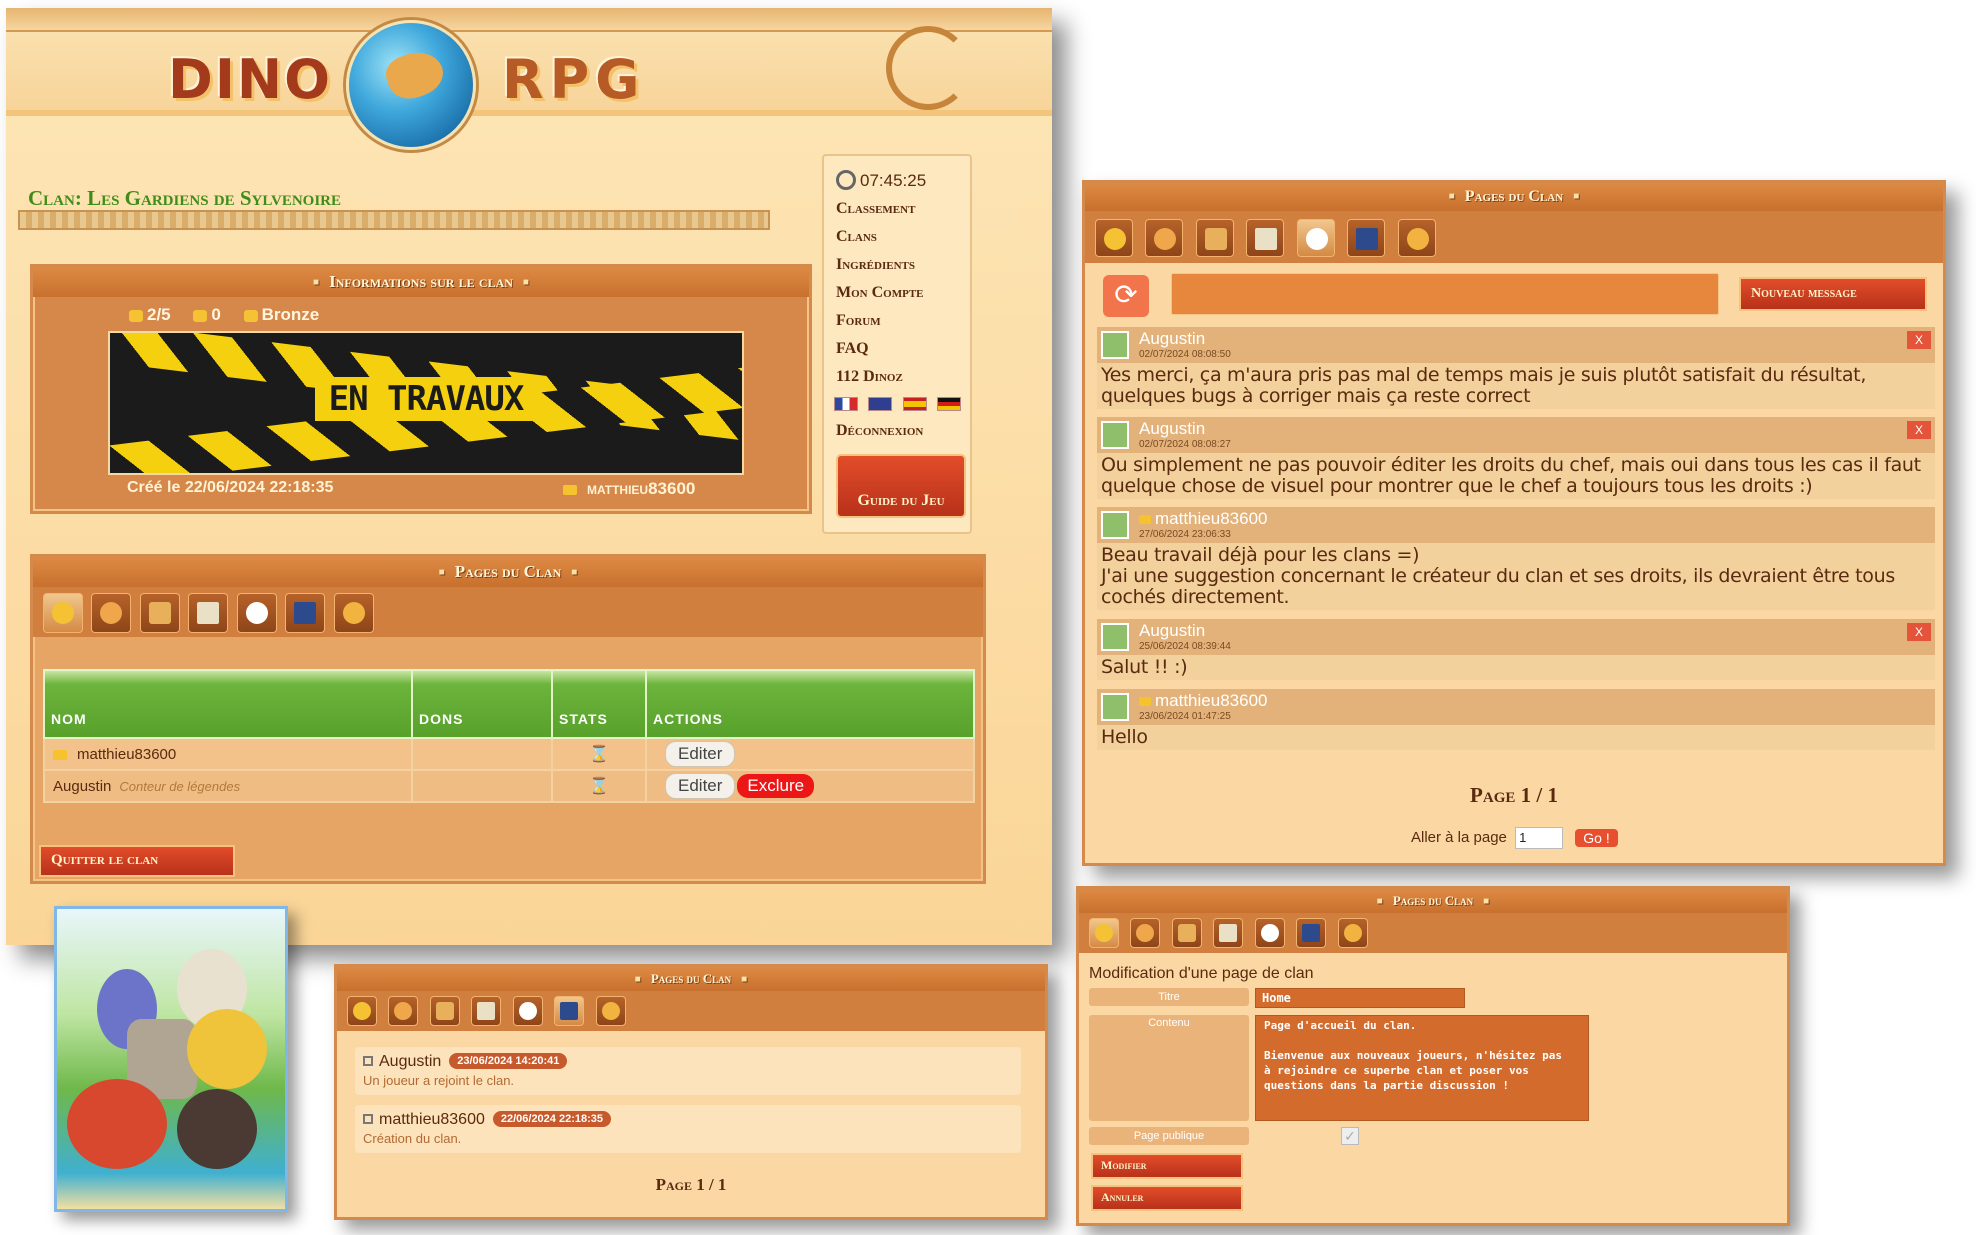 The image size is (1976, 1235). What do you see at coordinates (1126, 296) in the screenshot?
I see `refresh-icon: ⟳` at bounding box center [1126, 296].